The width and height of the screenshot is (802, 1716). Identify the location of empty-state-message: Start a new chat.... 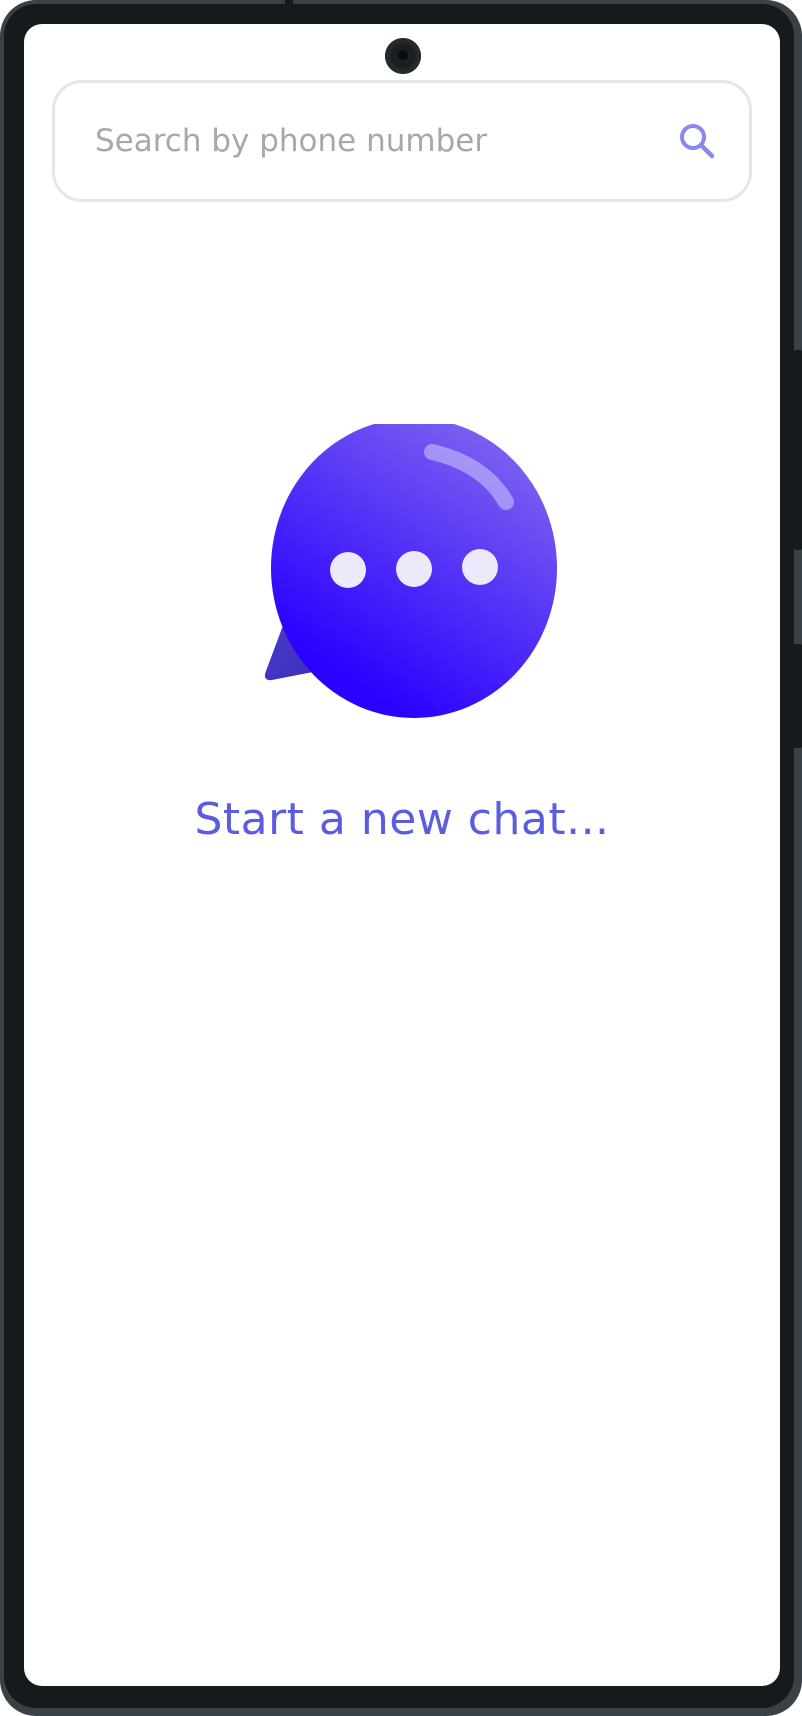
(402, 819).